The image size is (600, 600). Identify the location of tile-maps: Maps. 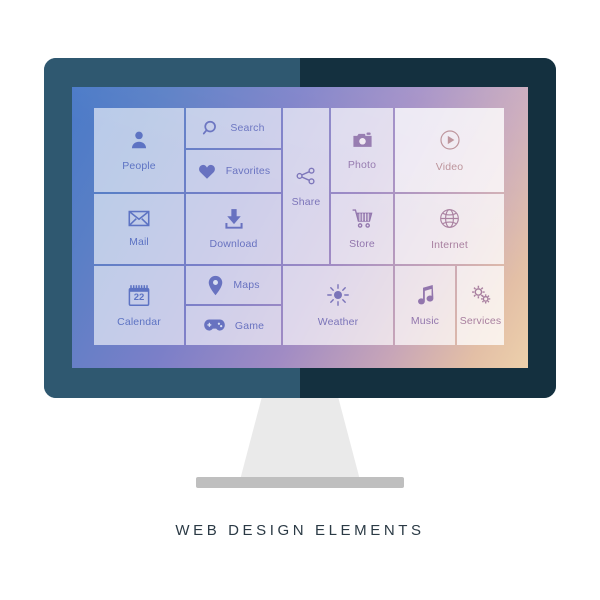
(233, 285).